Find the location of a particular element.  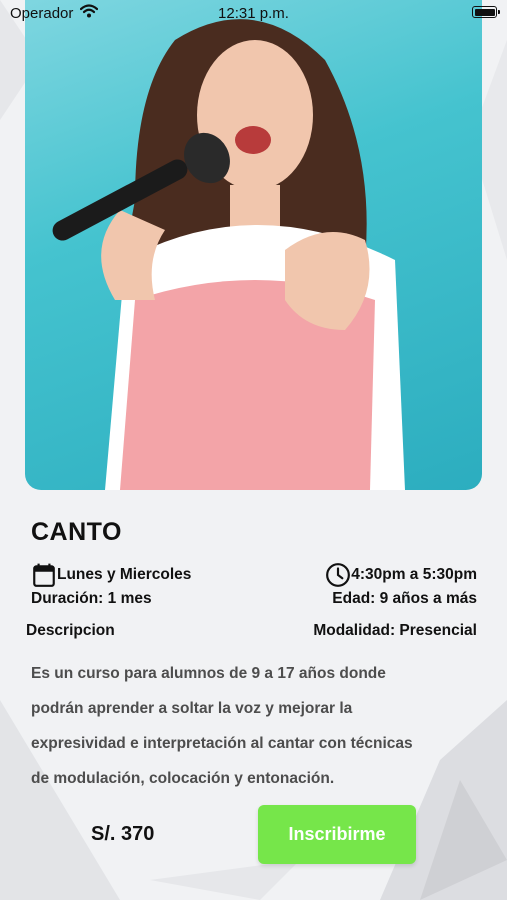

clock: 12:31 p.m. is located at coordinates (253, 13).